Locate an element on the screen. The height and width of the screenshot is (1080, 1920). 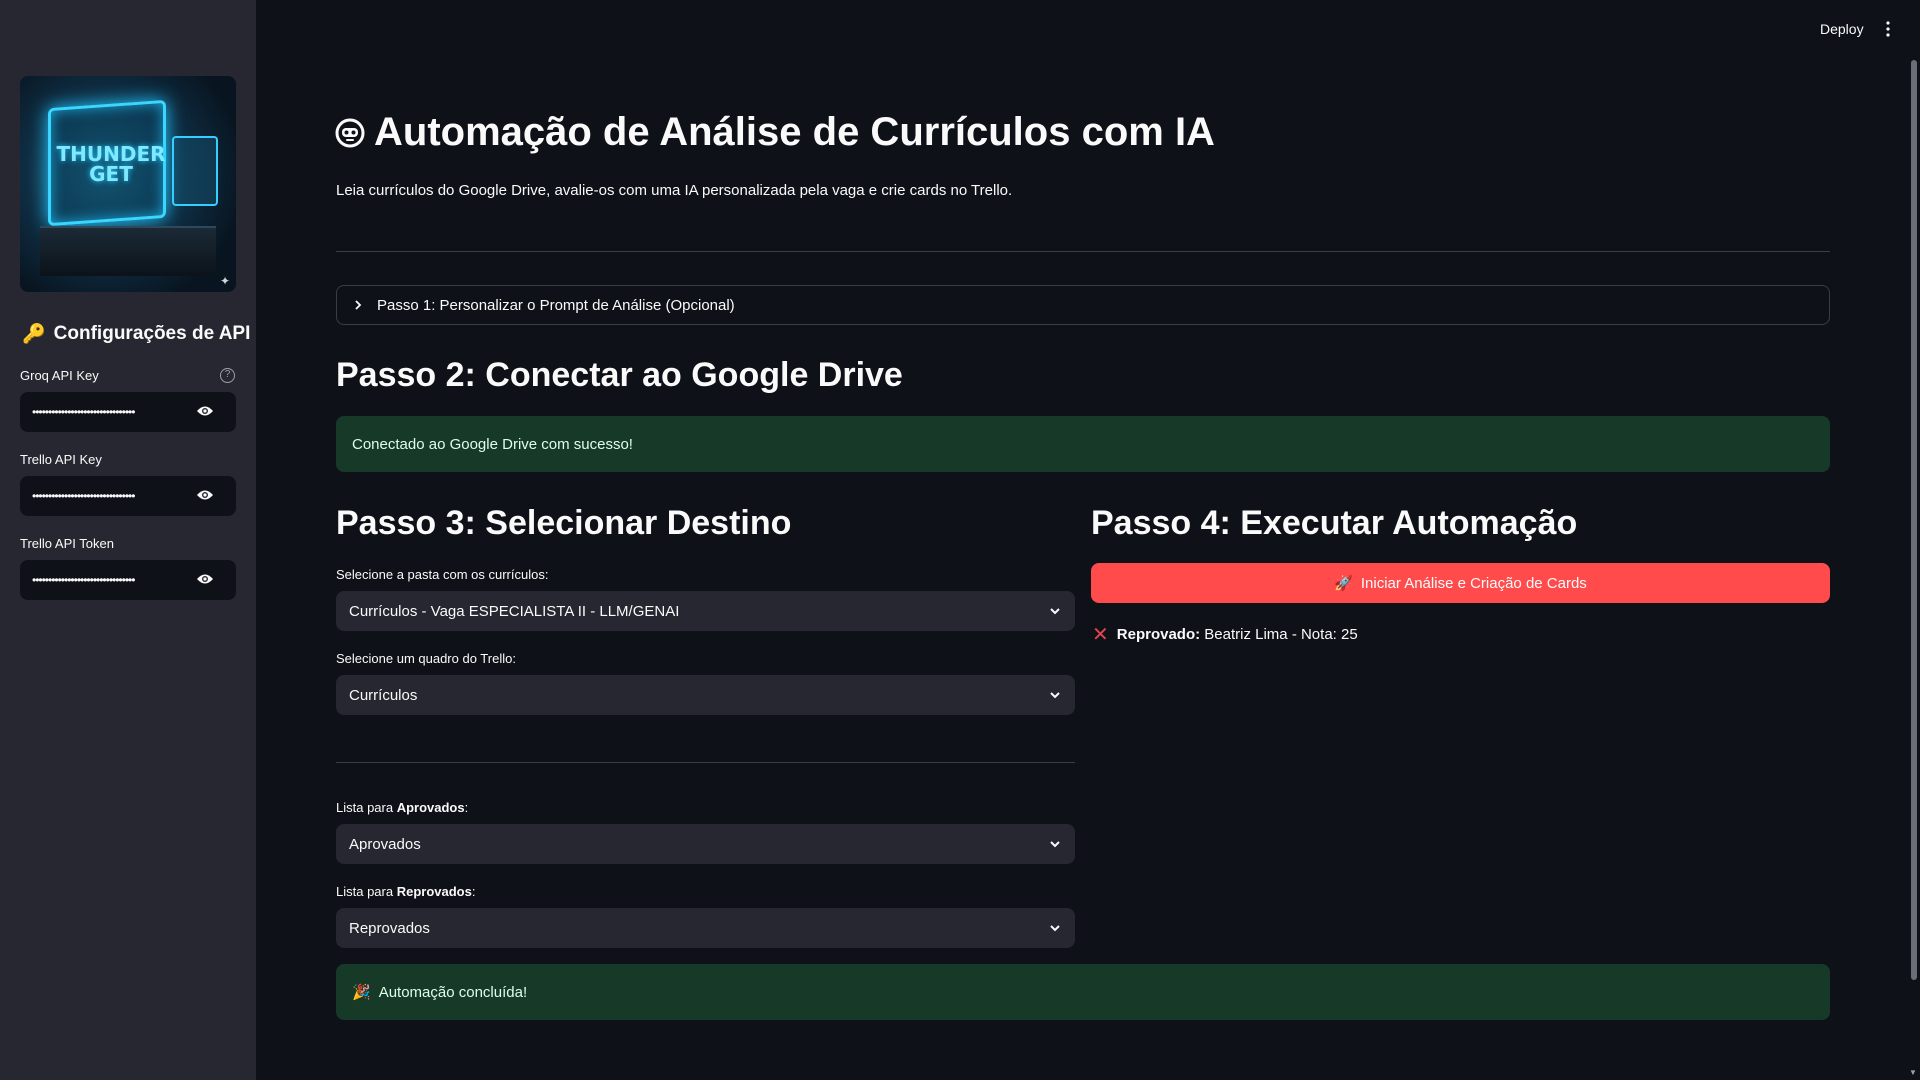
rejected-list-label: Lista para Reprovados: is located at coordinates (405, 891).